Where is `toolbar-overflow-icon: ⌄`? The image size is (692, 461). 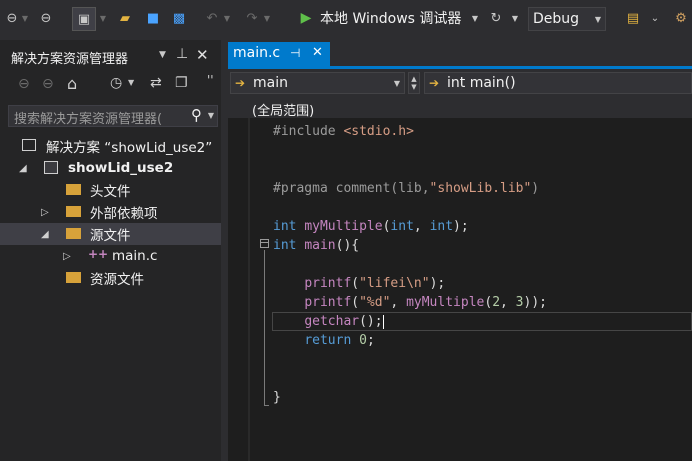 toolbar-overflow-icon: ⌄ is located at coordinates (655, 18).